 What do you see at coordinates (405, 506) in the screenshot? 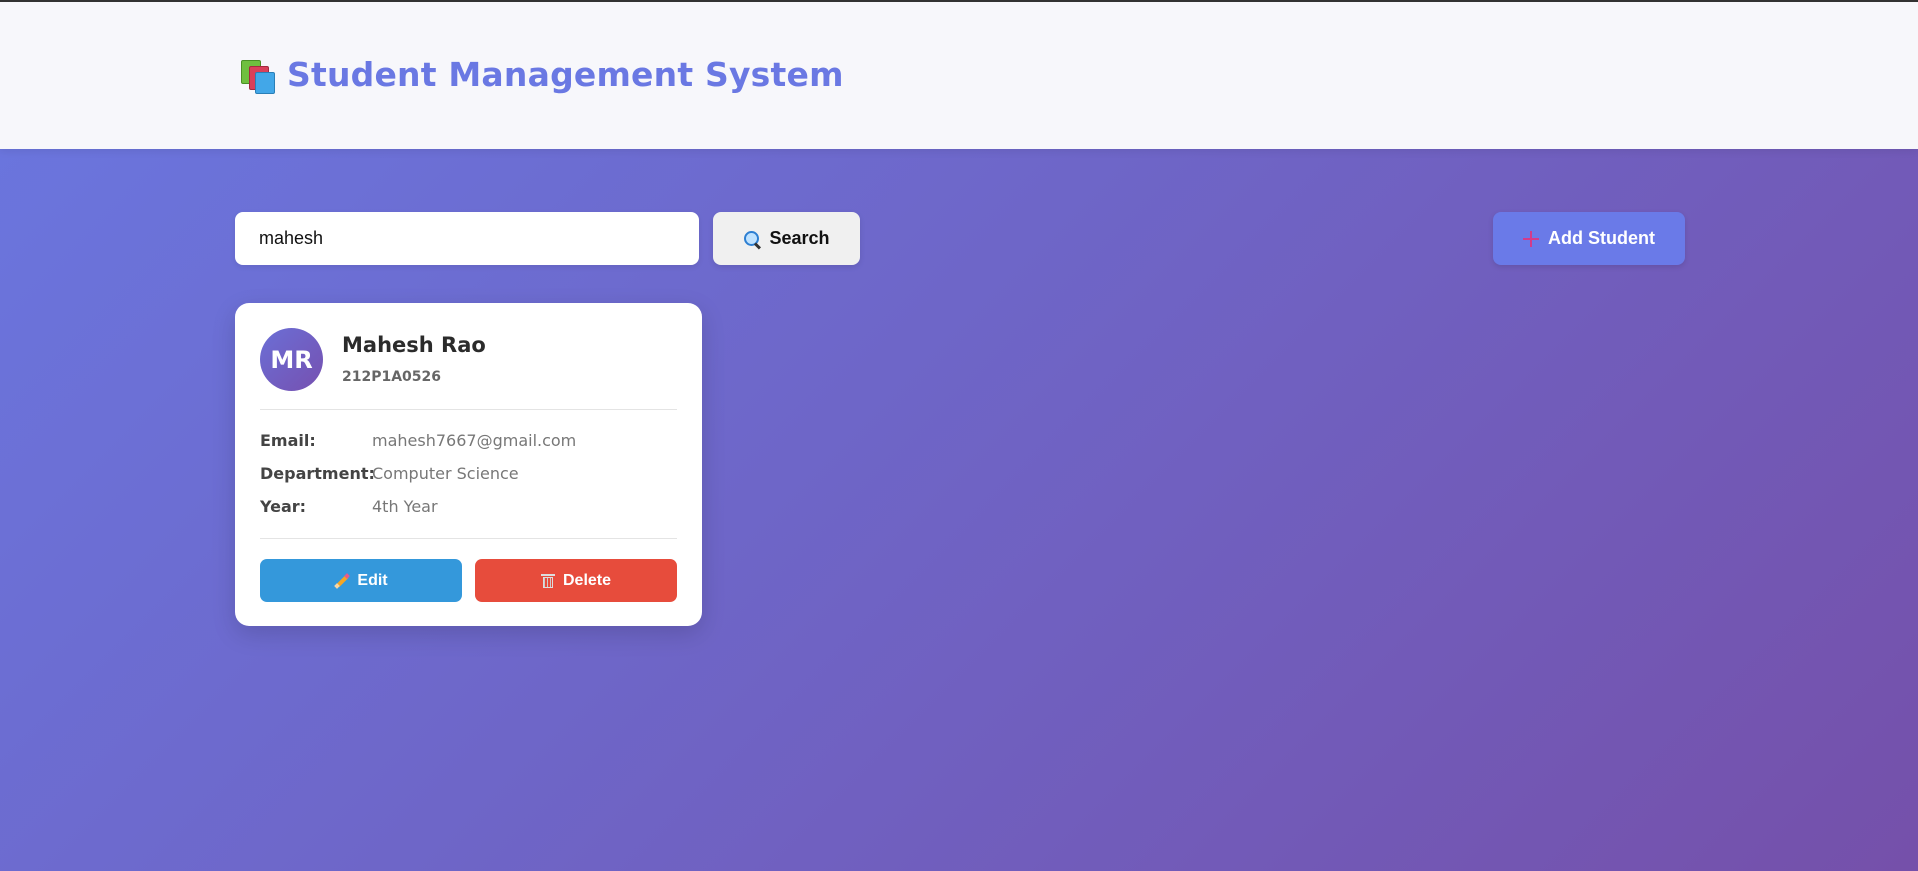
I see `year-value: 4th Year` at bounding box center [405, 506].